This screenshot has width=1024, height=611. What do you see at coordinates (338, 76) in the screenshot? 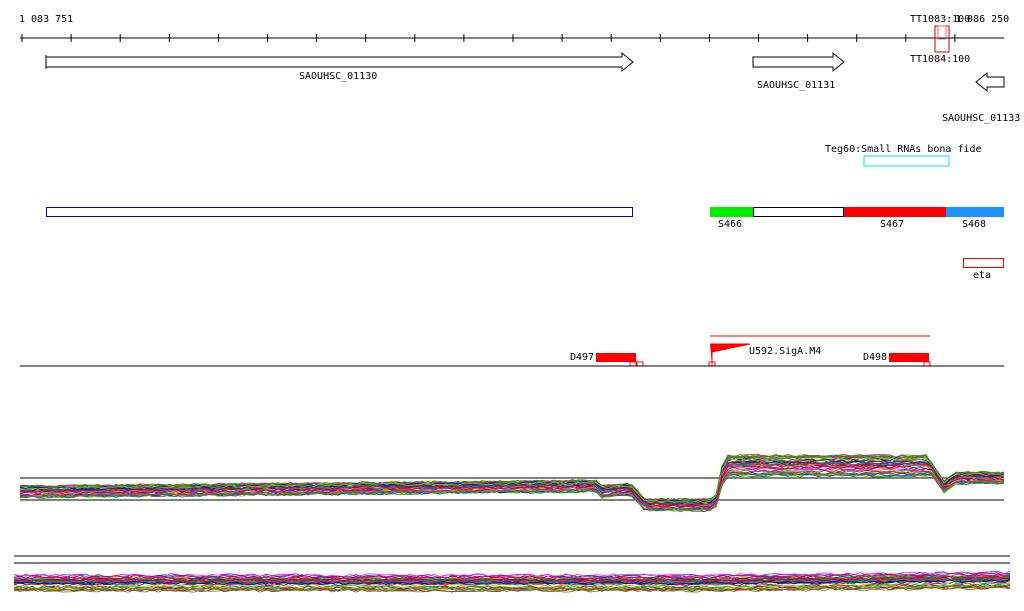
I see `gene-label: SAOUHSC_01130` at bounding box center [338, 76].